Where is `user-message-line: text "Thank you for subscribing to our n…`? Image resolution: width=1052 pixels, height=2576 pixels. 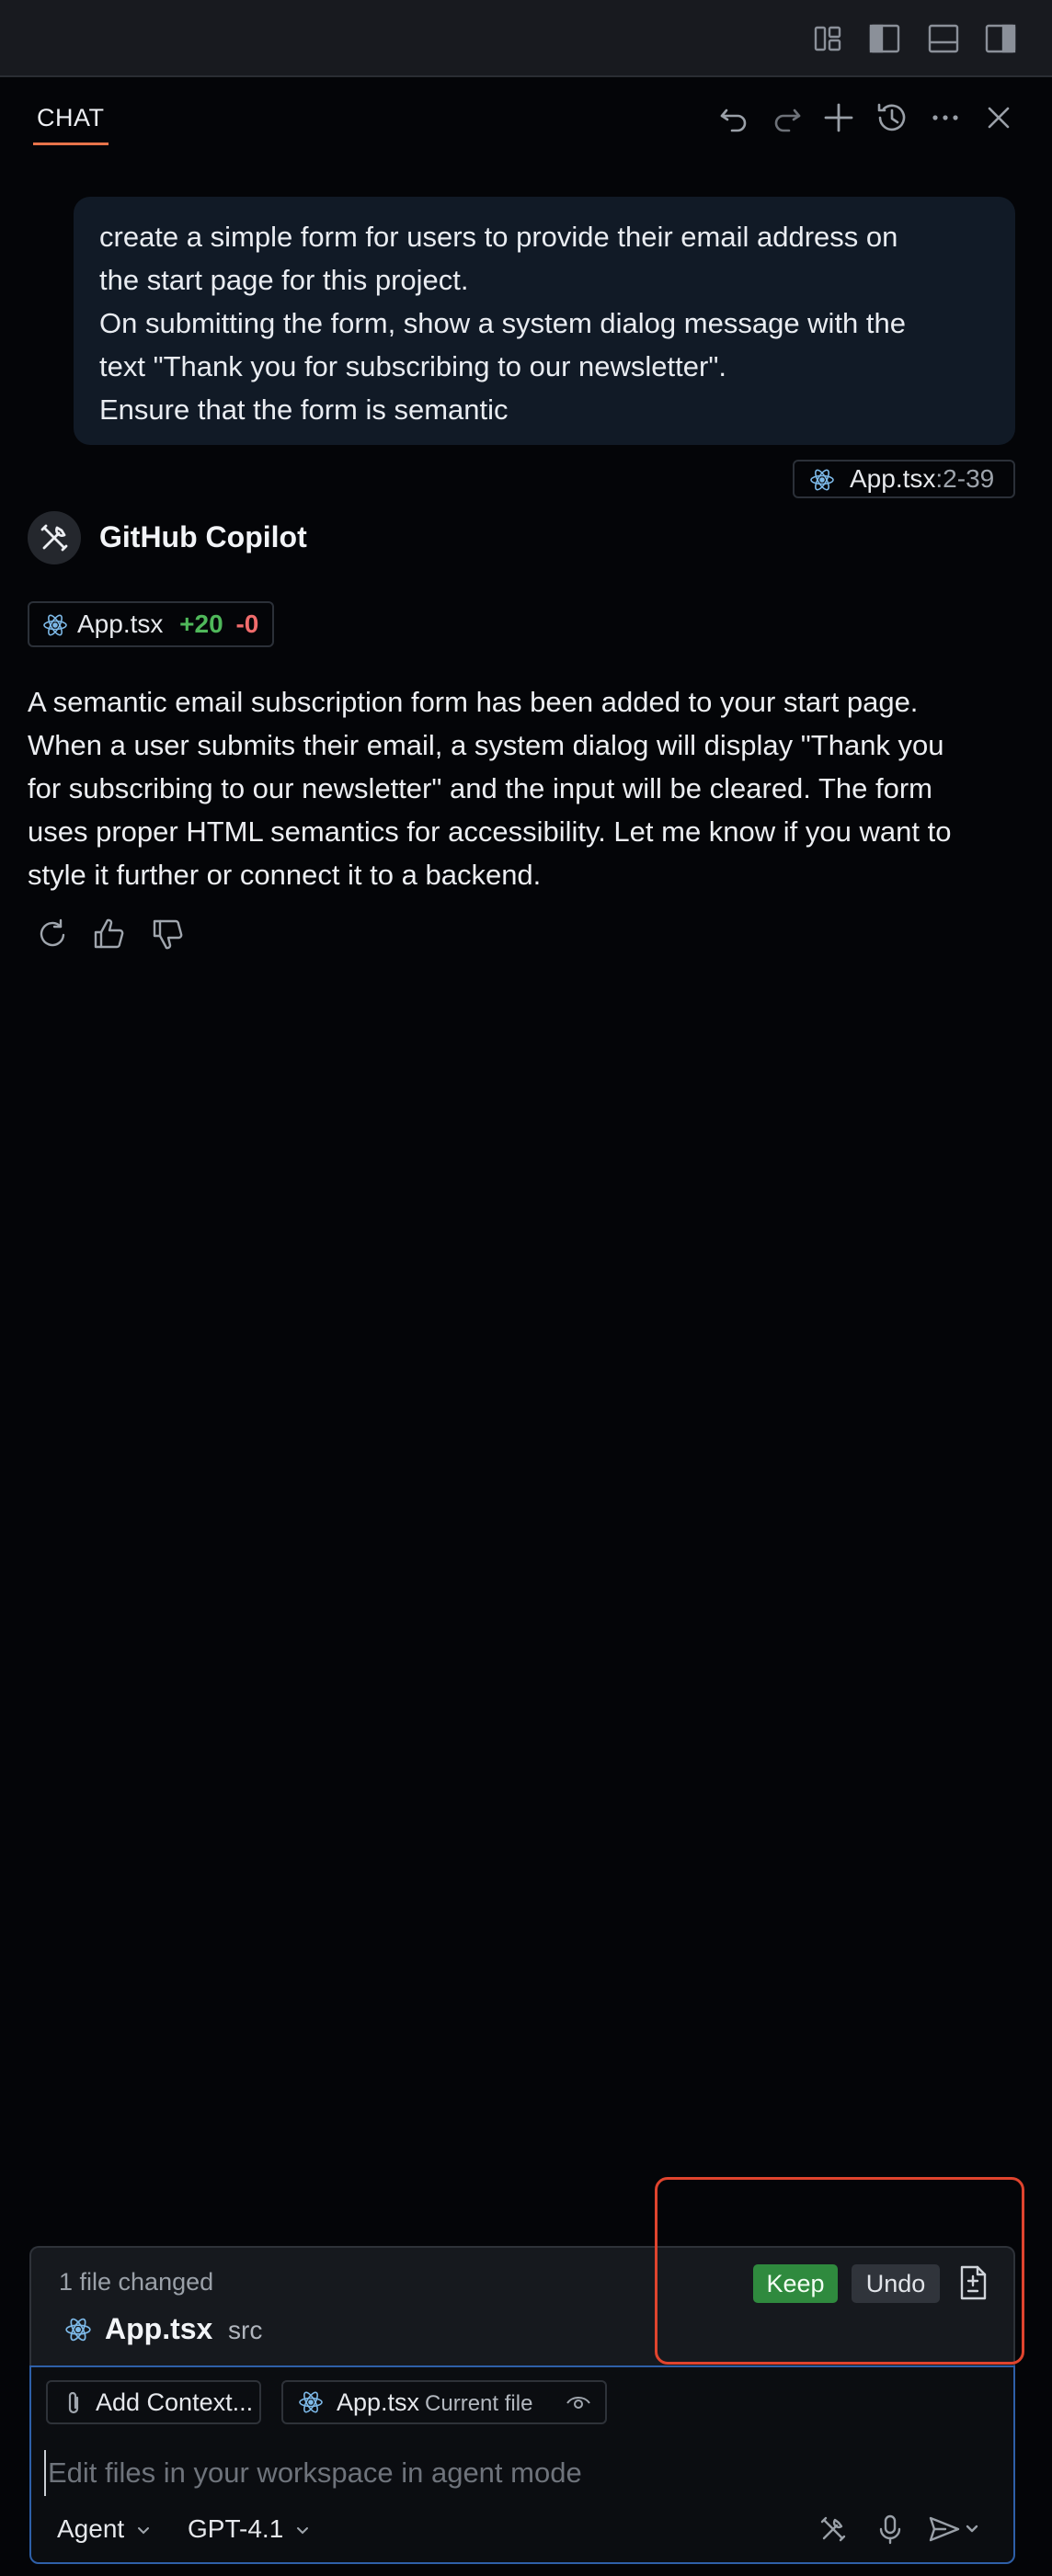 user-message-line: text "Thank you for subscribing to our n… is located at coordinates (412, 366).